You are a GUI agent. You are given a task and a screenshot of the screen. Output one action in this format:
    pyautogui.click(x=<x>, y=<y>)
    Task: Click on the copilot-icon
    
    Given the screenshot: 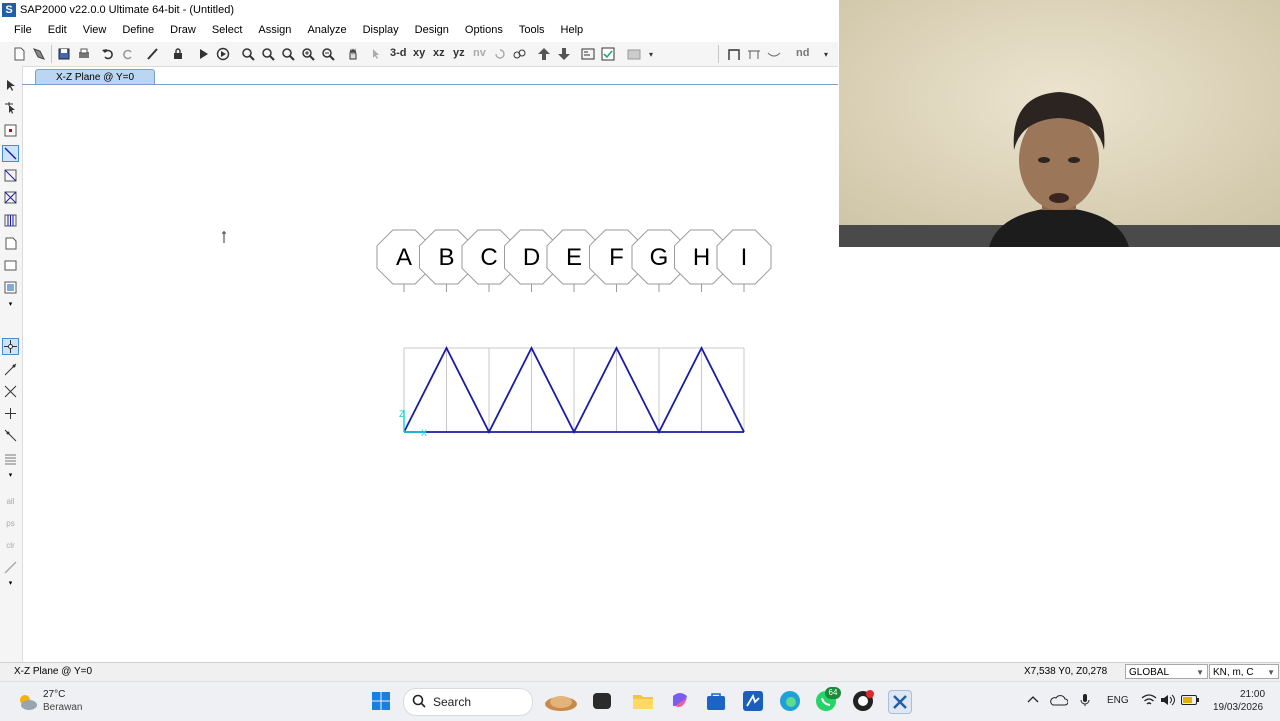 What is the action you would take?
    pyautogui.click(x=680, y=701)
    